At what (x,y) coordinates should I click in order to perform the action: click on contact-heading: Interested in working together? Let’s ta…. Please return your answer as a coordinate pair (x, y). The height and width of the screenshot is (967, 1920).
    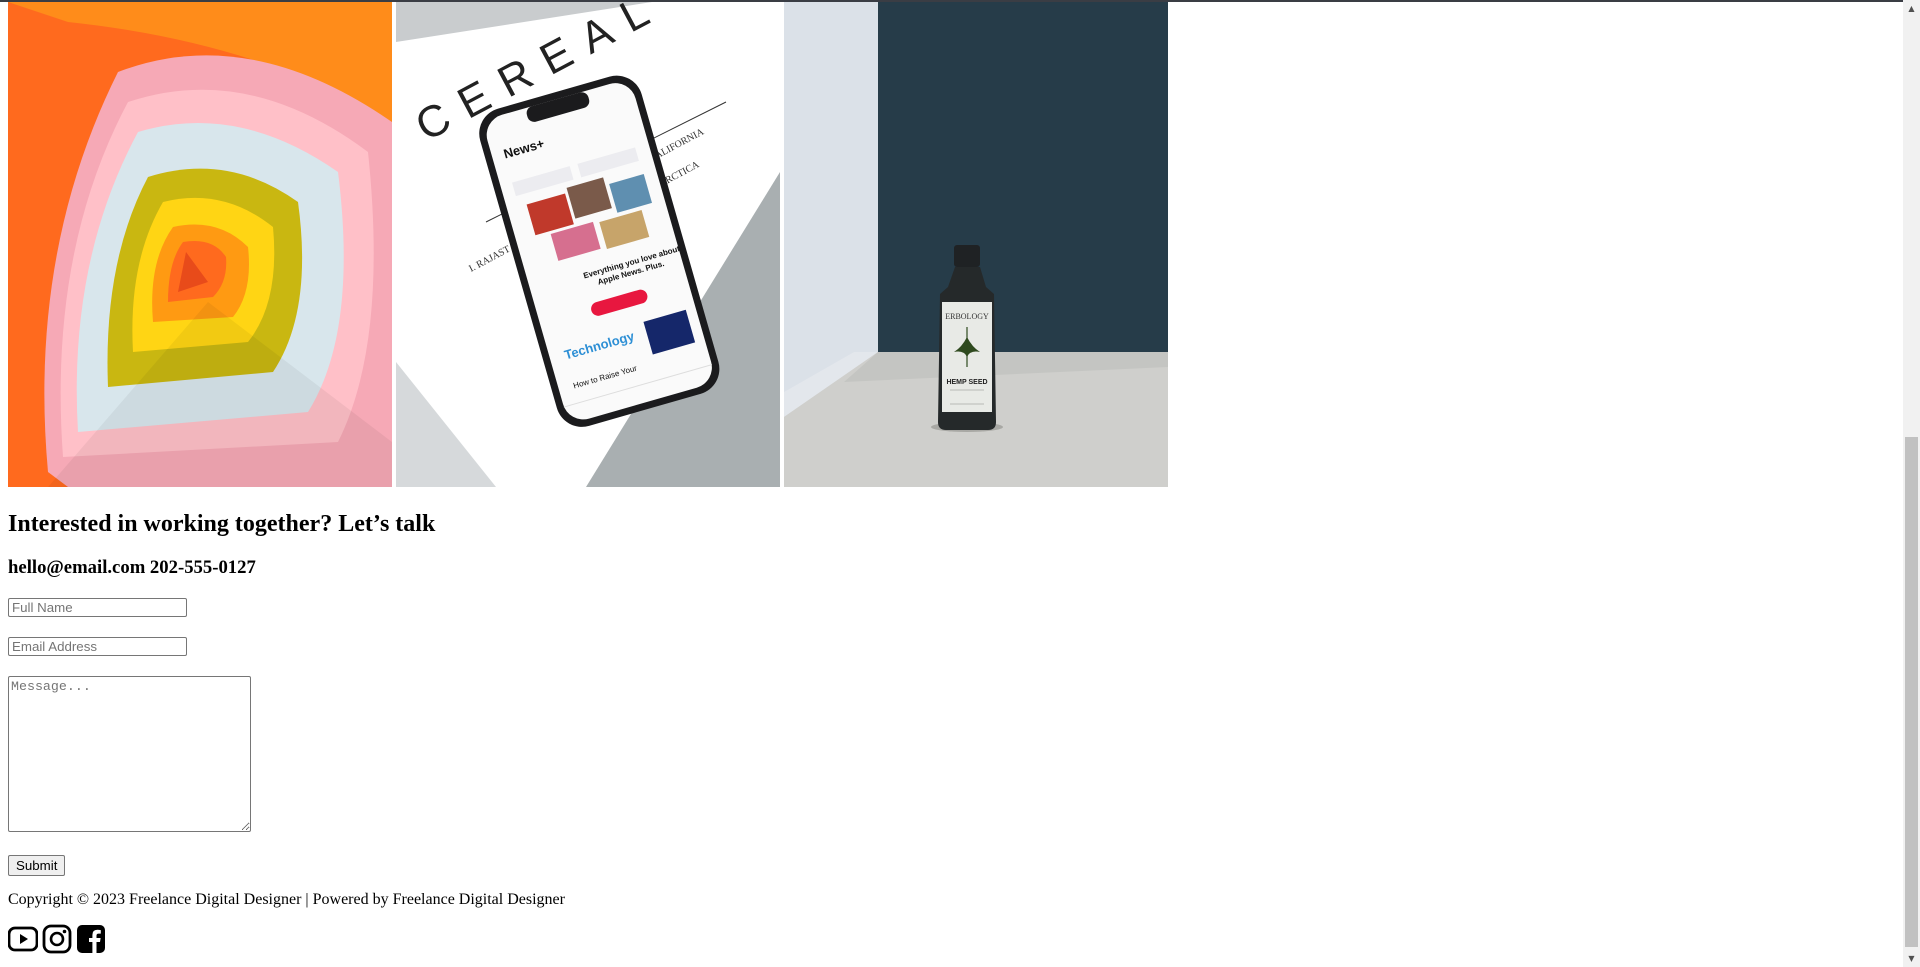
    Looking at the image, I should click on (222, 524).